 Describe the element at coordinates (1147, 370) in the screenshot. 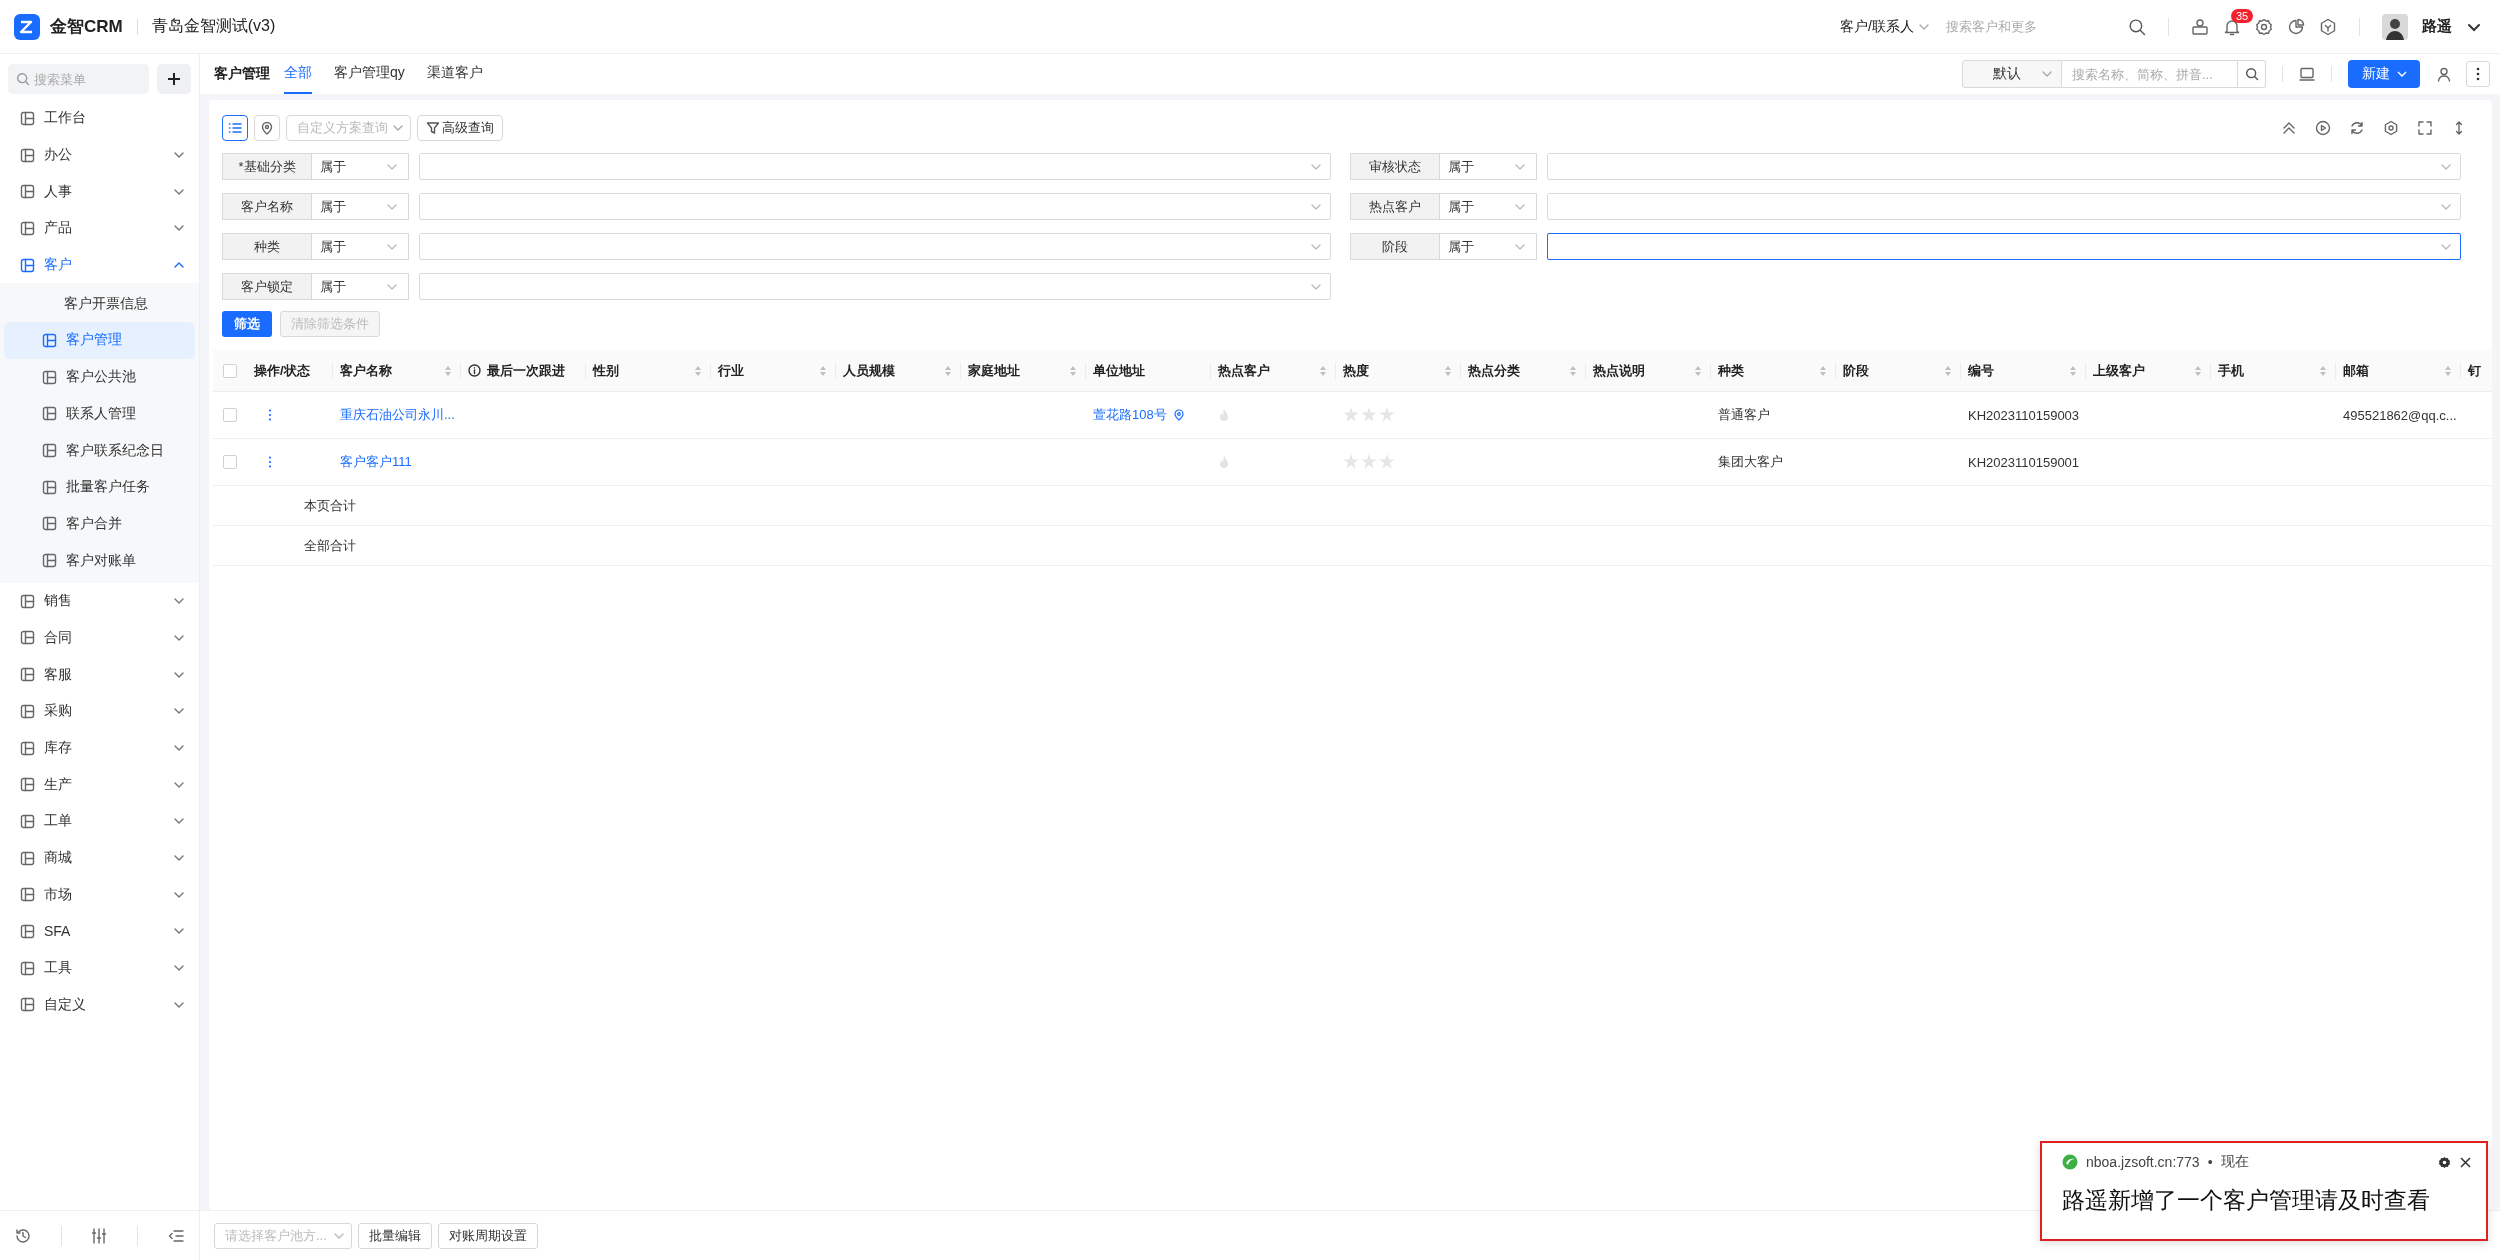

I see `column-header: 单位地址` at that location.